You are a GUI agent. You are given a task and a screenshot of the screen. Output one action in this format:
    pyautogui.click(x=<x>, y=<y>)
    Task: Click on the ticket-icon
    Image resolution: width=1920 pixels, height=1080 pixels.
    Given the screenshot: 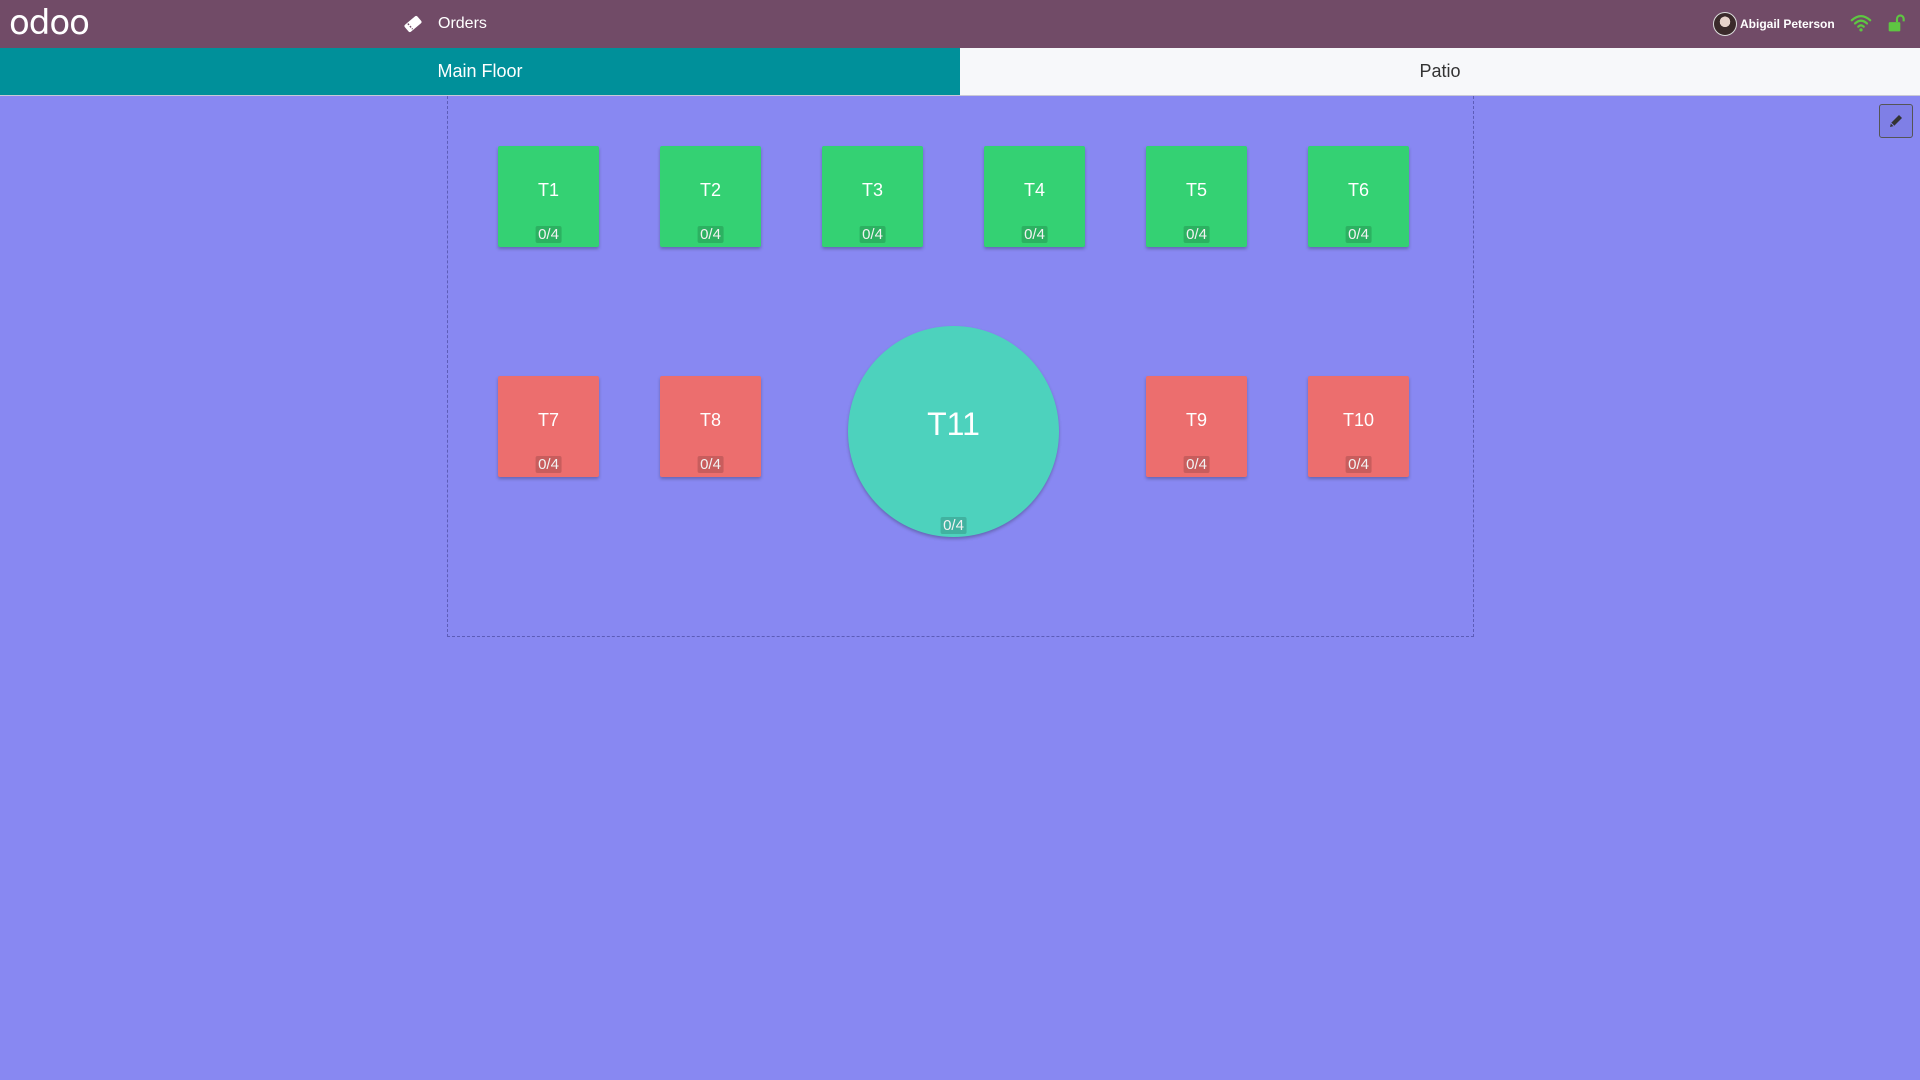 What is the action you would take?
    pyautogui.click(x=413, y=24)
    